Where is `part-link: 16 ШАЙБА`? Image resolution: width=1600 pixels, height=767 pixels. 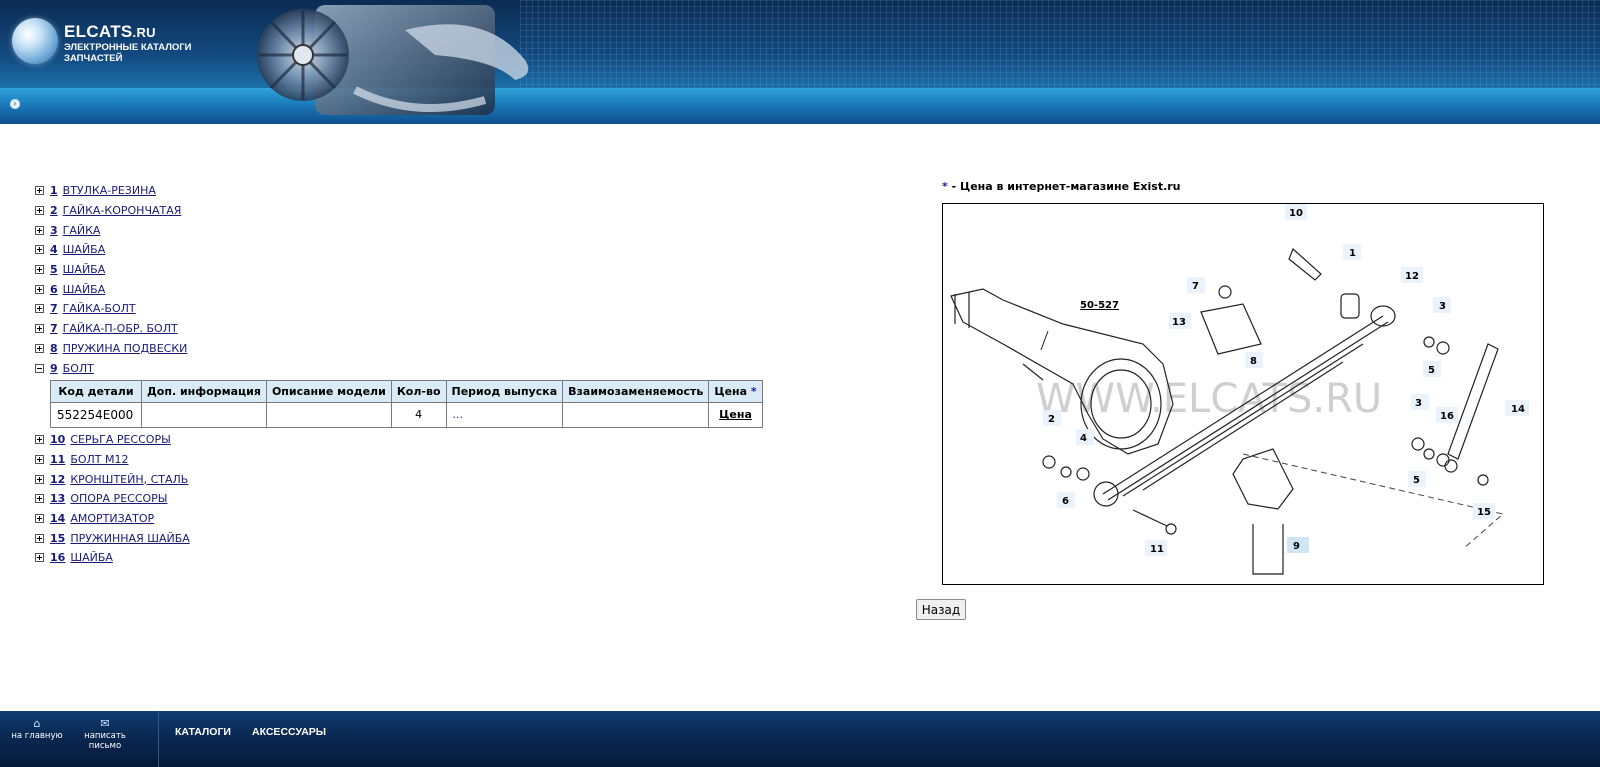 part-link: 16 ШАЙБА is located at coordinates (81, 557).